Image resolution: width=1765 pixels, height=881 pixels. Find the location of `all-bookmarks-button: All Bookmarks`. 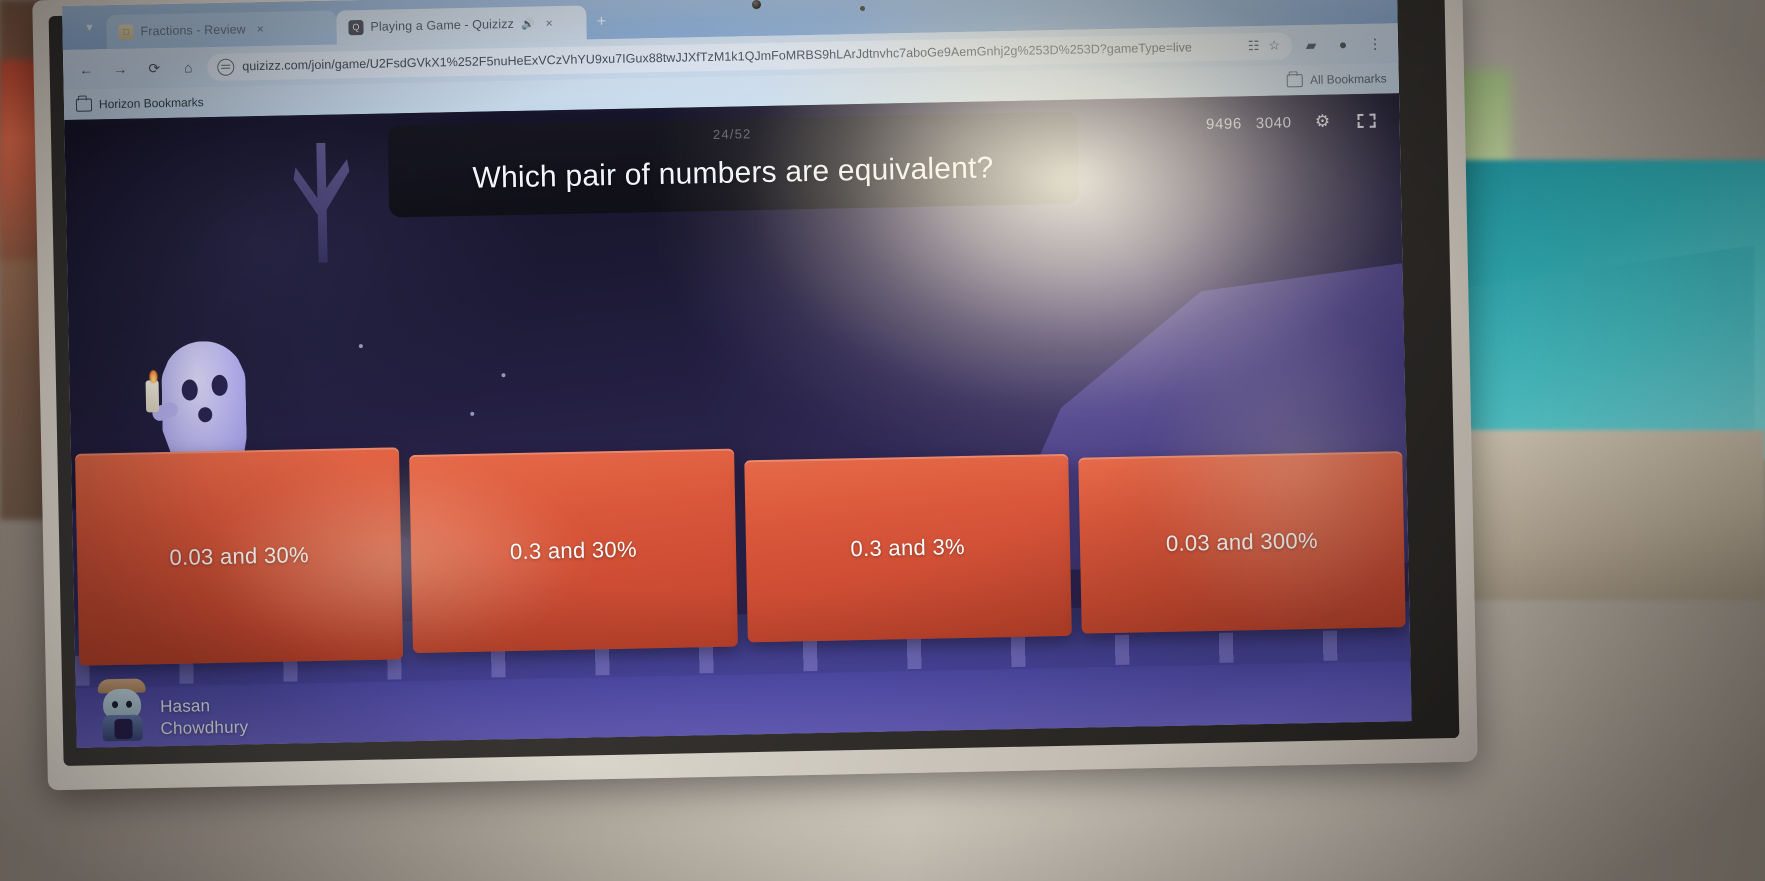

all-bookmarks-button: All Bookmarks is located at coordinates (1336, 79).